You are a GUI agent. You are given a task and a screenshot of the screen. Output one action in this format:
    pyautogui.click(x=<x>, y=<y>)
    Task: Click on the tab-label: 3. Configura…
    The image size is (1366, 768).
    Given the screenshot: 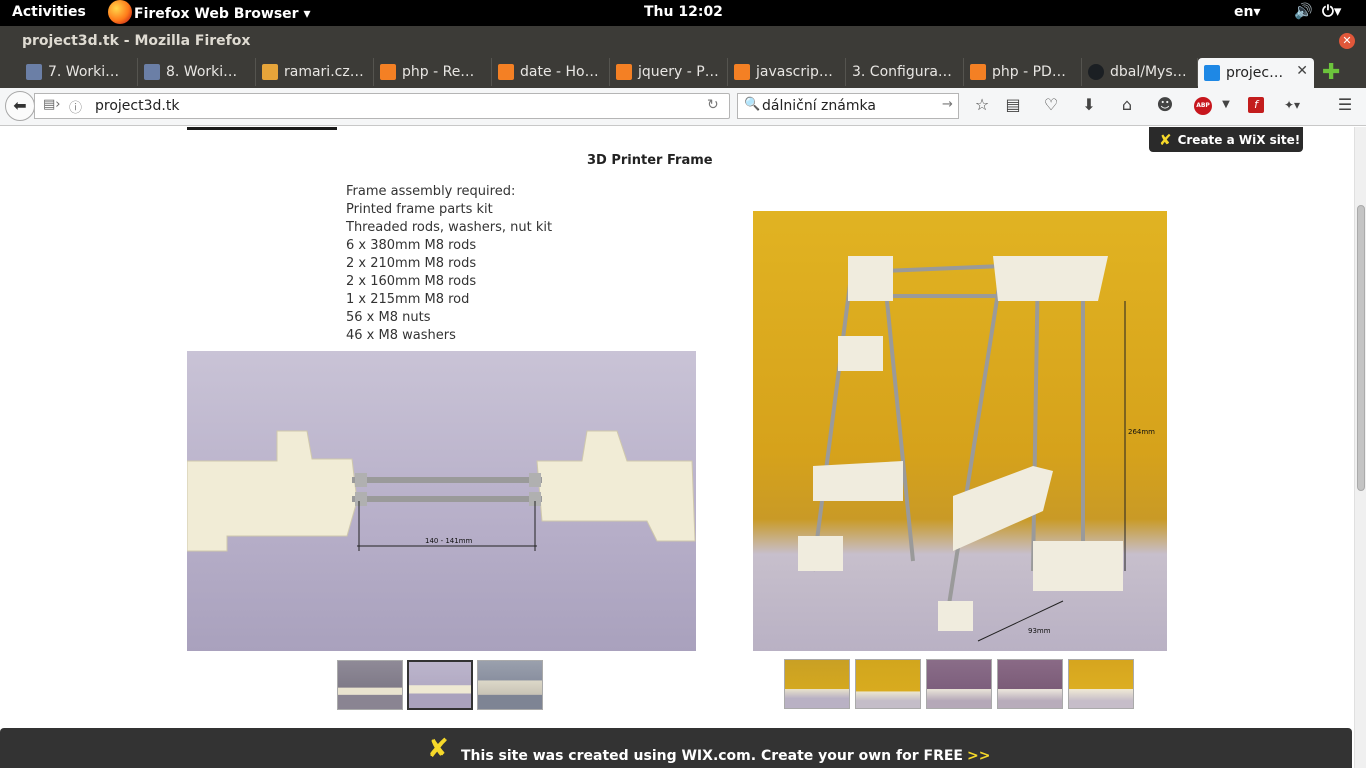 What is the action you would take?
    pyautogui.click(x=902, y=72)
    